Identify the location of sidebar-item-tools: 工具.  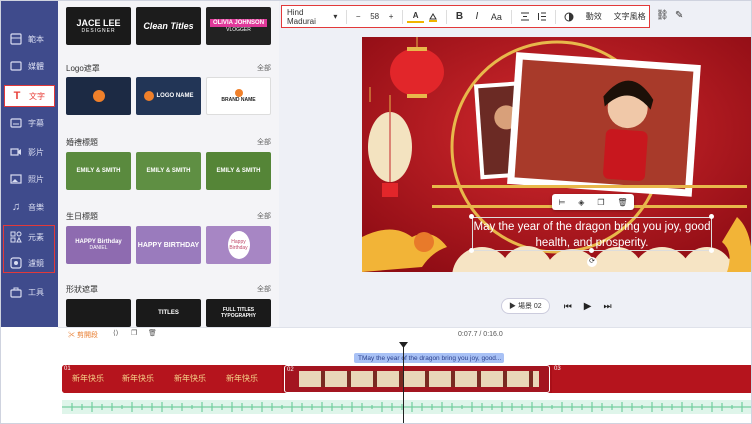
(29, 292).